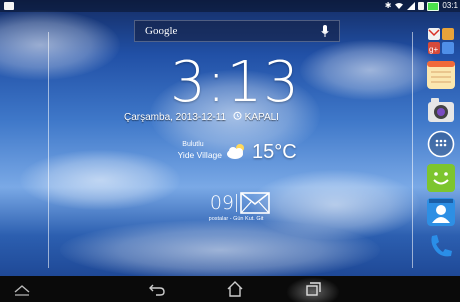 This screenshot has width=460, height=302. What do you see at coordinates (9, 6) in the screenshot?
I see `screenshot-notification-icon` at bounding box center [9, 6].